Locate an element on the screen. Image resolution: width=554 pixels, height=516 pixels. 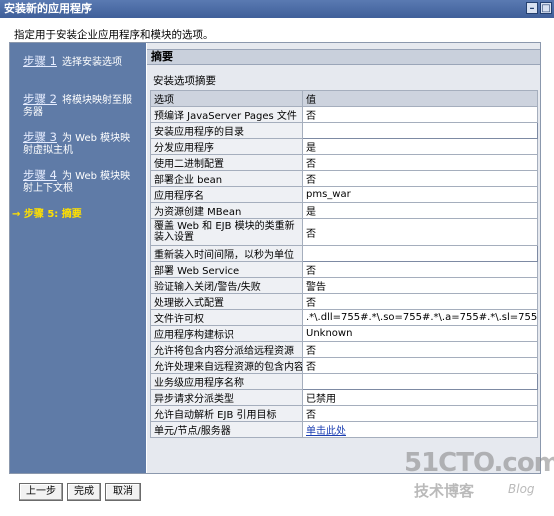
value-cell: 单击此处 is located at coordinates (420, 429).